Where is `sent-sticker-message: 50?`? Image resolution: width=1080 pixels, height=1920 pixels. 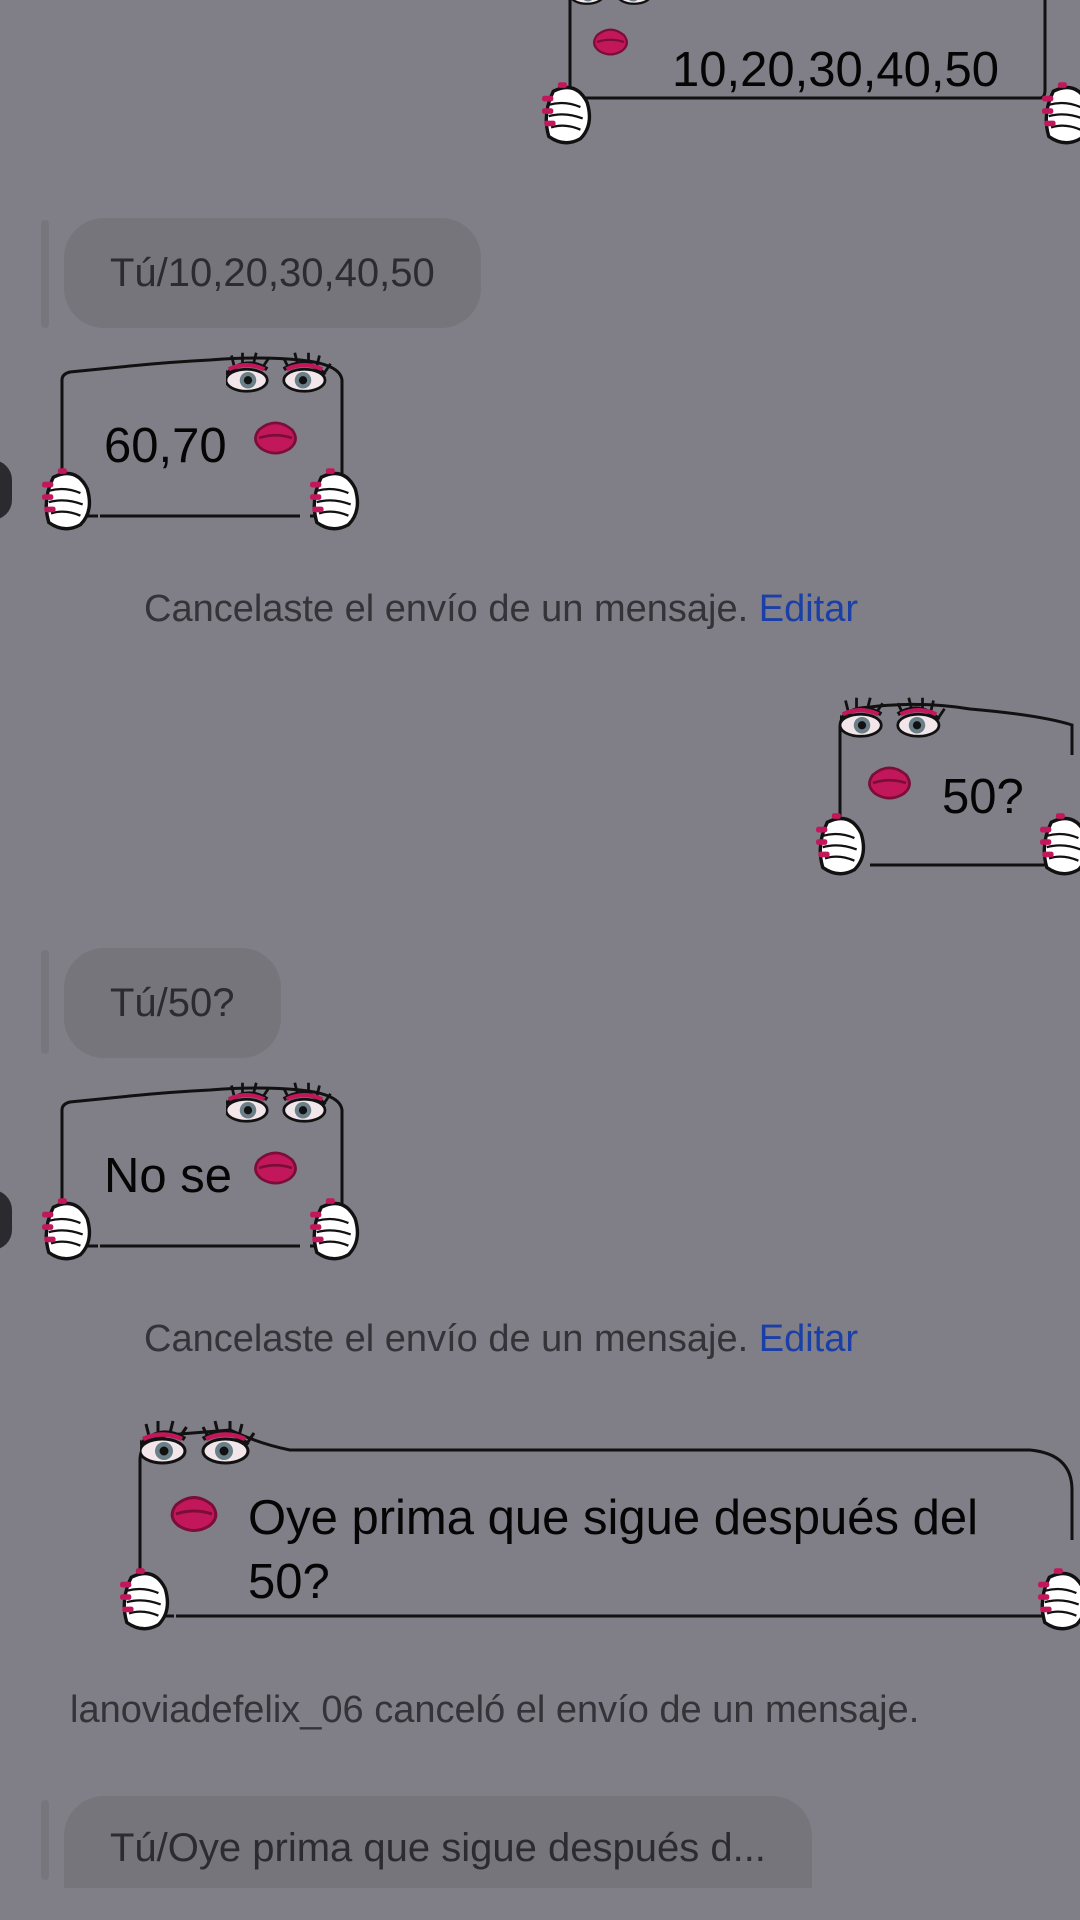 sent-sticker-message: 50? is located at coordinates (945, 790).